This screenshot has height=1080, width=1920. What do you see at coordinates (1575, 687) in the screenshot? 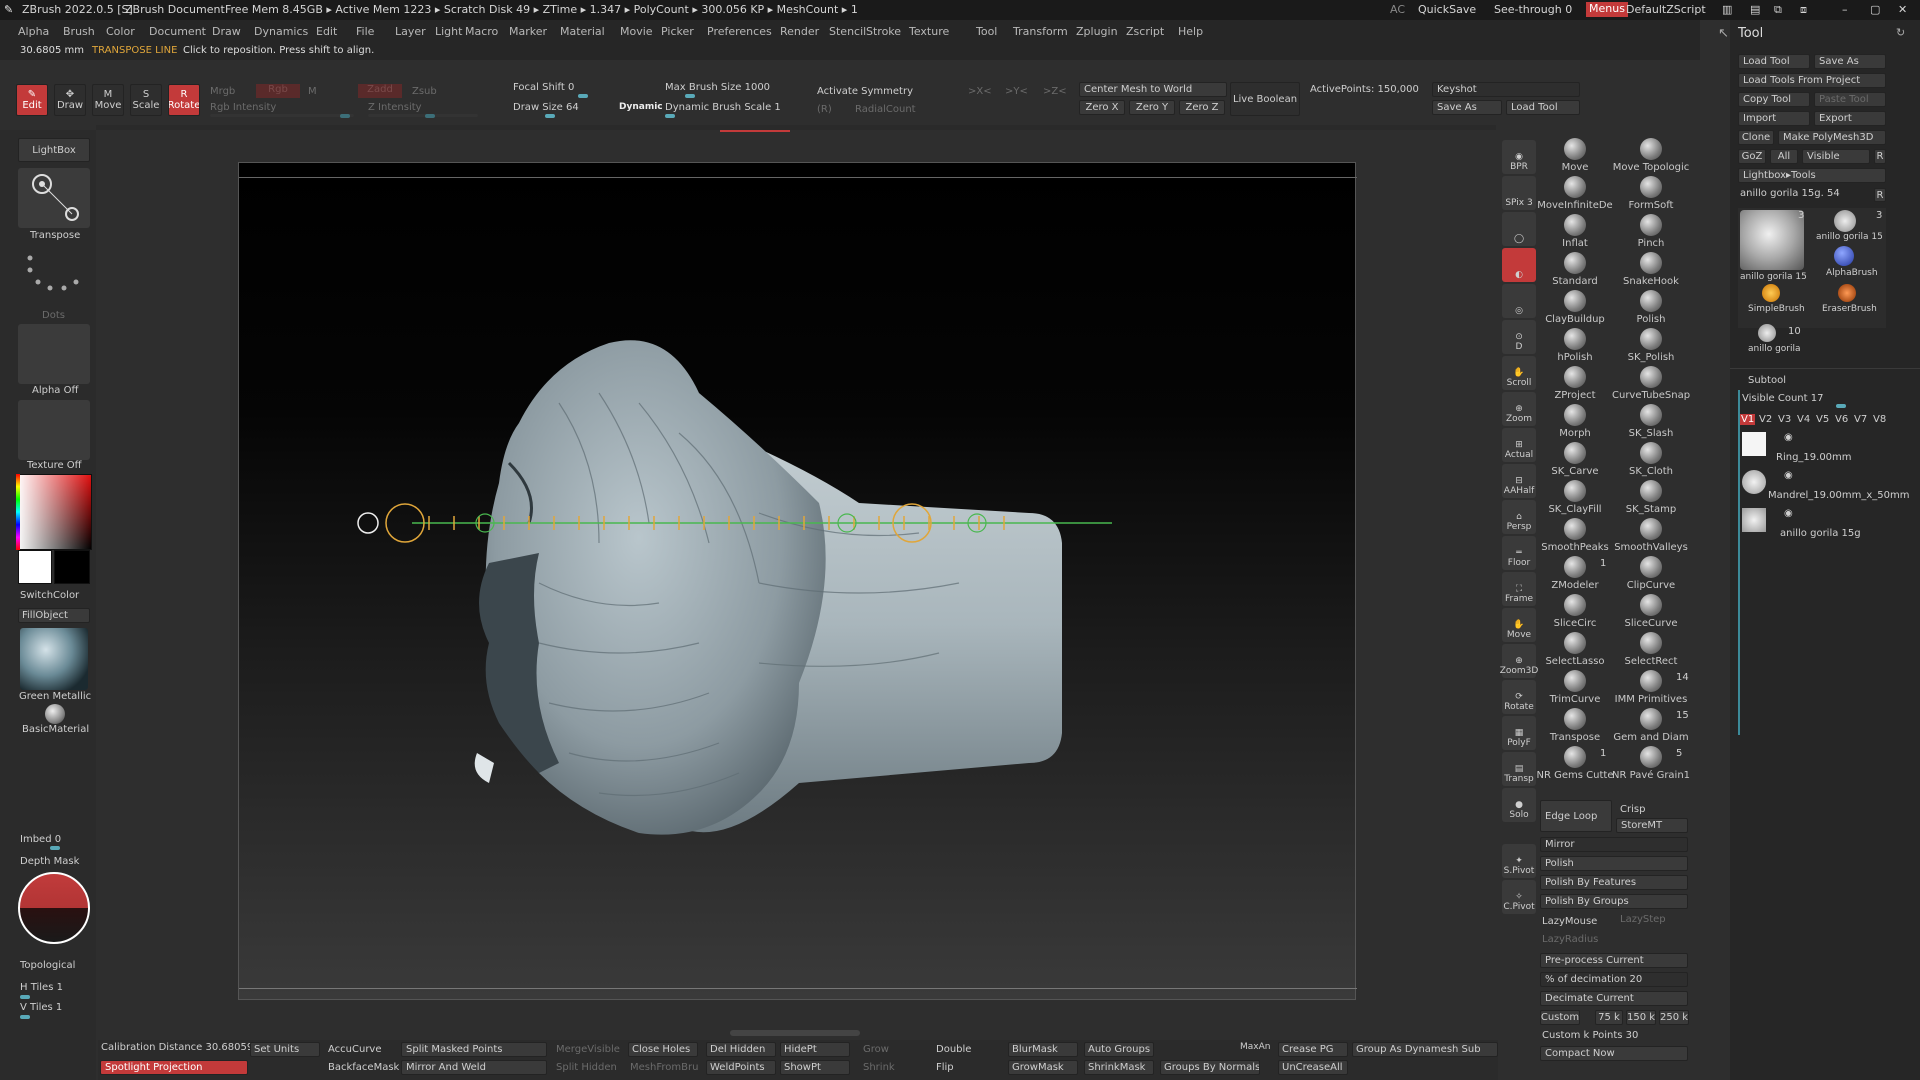
I see `brush-trimcurve: TrimCurve` at bounding box center [1575, 687].